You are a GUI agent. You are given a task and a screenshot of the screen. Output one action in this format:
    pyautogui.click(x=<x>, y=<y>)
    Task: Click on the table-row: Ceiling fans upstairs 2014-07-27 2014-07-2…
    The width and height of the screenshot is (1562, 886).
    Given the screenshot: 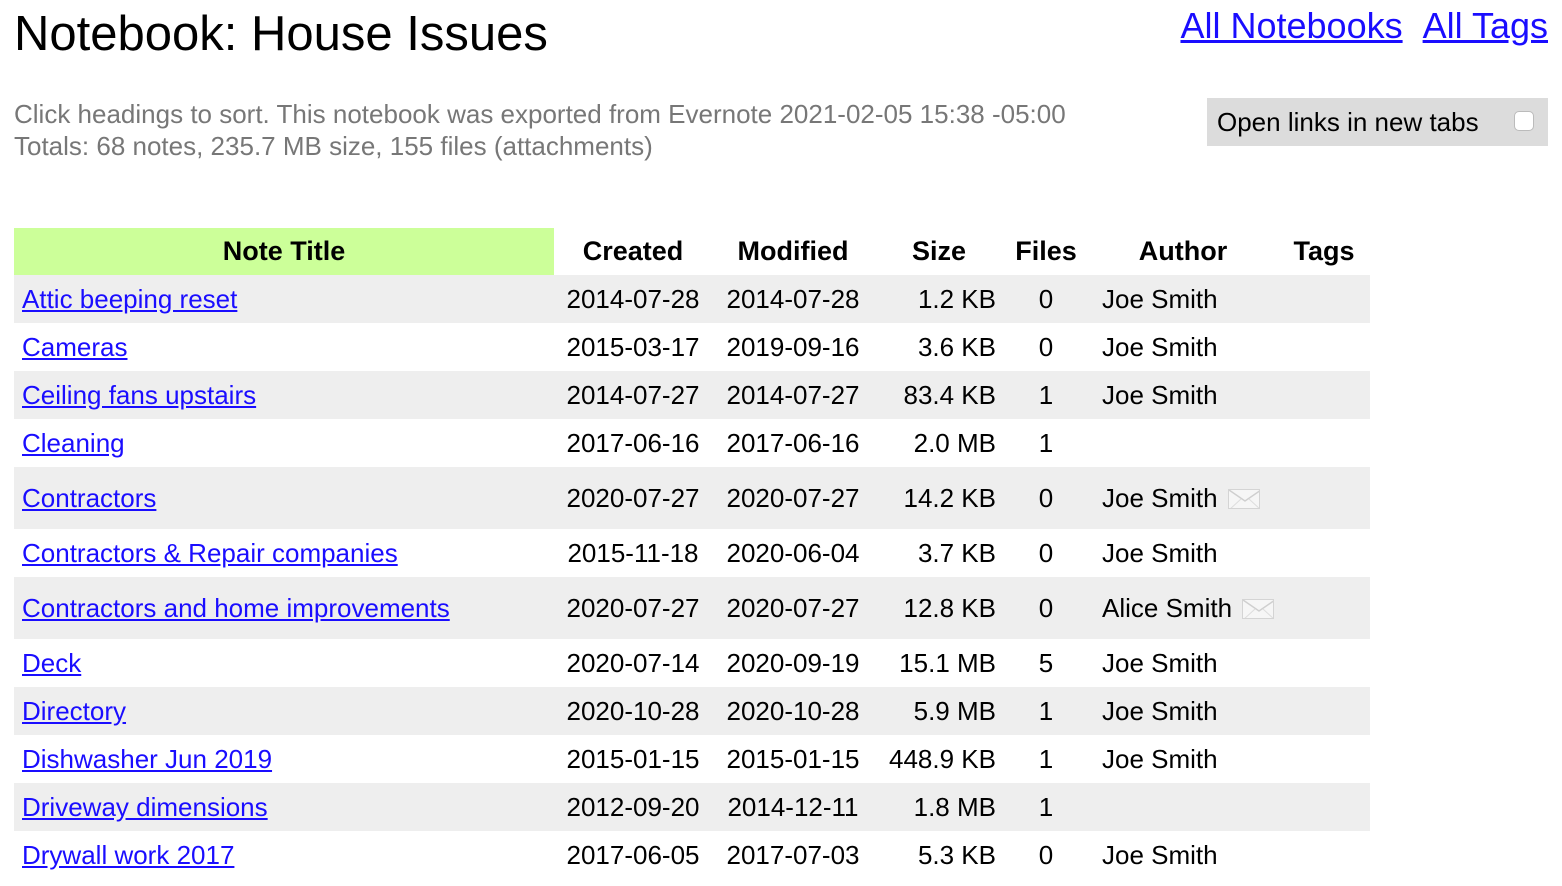 What is the action you would take?
    pyautogui.click(x=692, y=395)
    